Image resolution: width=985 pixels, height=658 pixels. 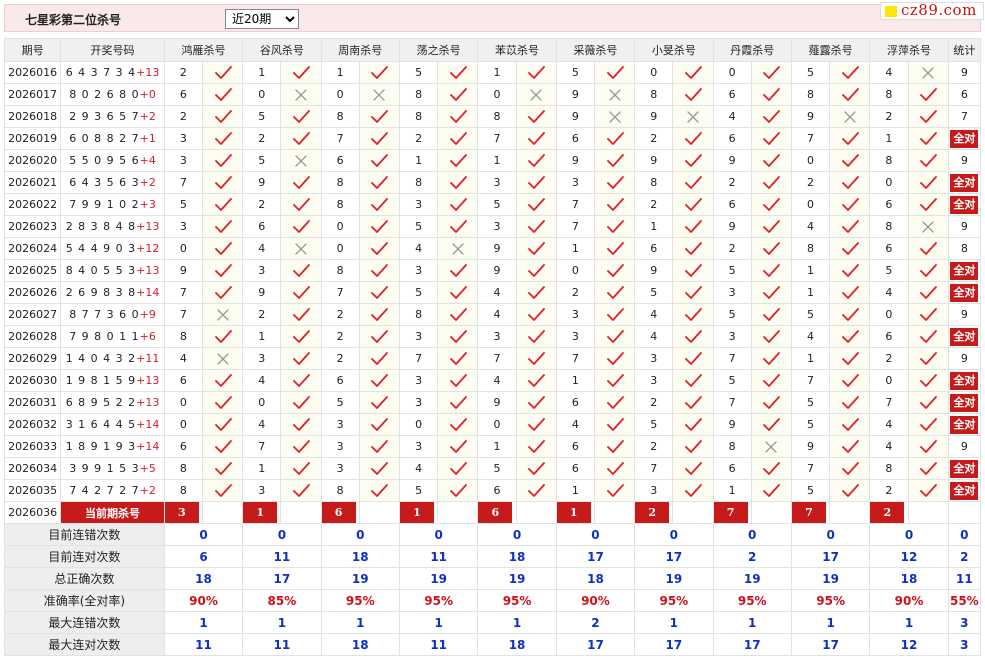 I want to click on draw-special: +2, so click(x=147, y=490).